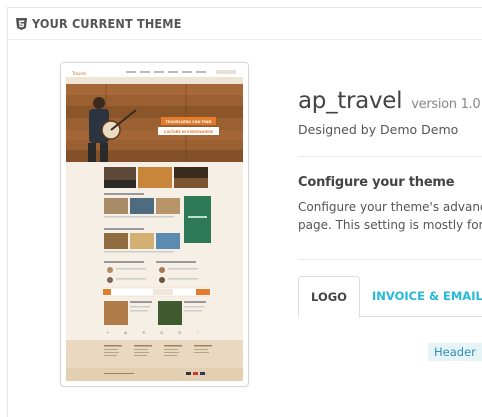 This screenshot has height=417, width=482. I want to click on tab-logo: LOGO, so click(329, 297).